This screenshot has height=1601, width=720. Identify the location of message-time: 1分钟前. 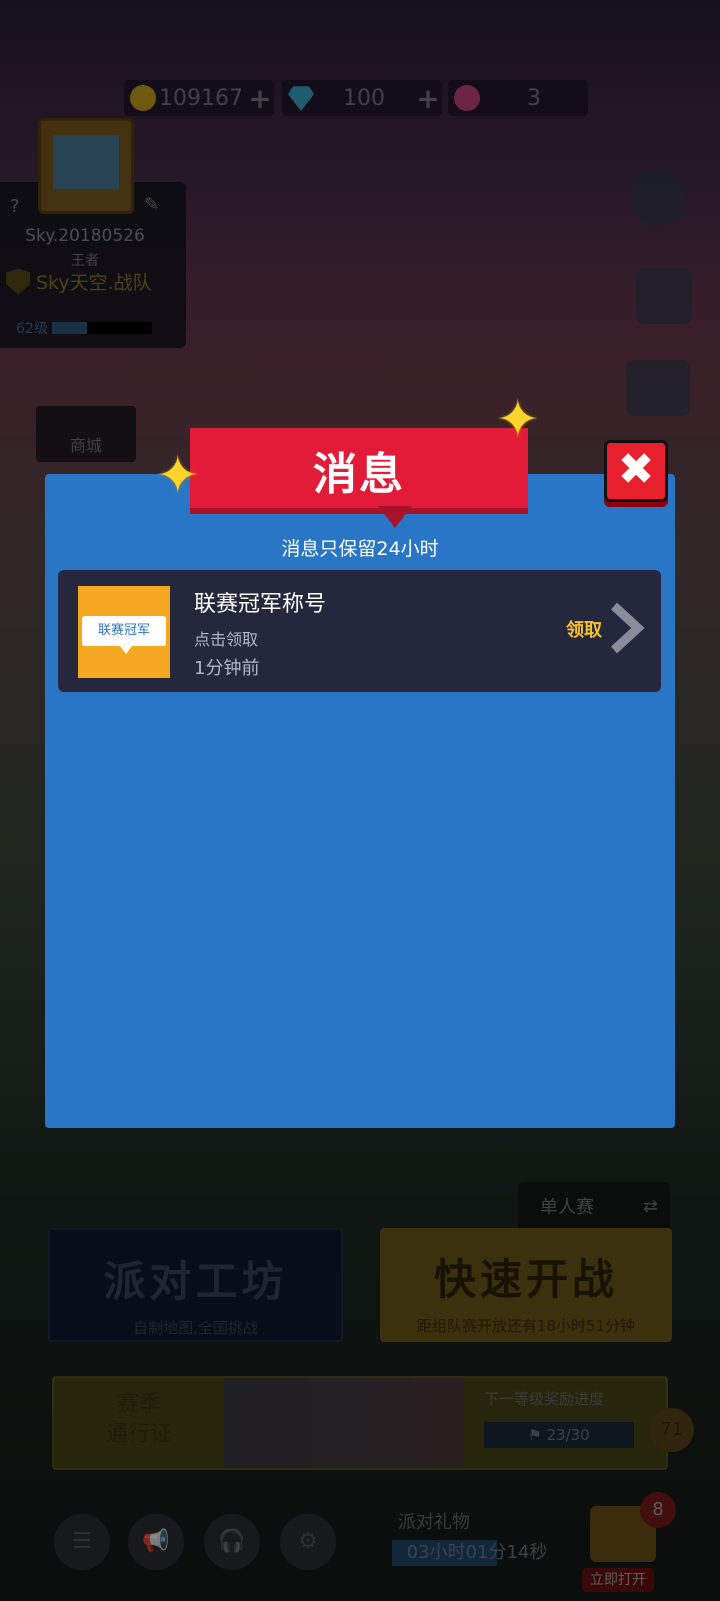
(227, 668).